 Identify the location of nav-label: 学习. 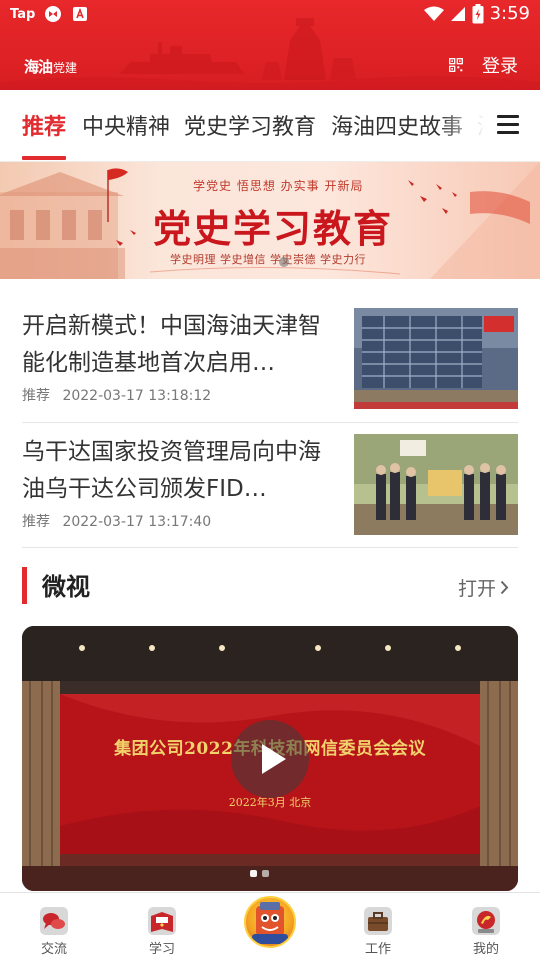
(161, 949).